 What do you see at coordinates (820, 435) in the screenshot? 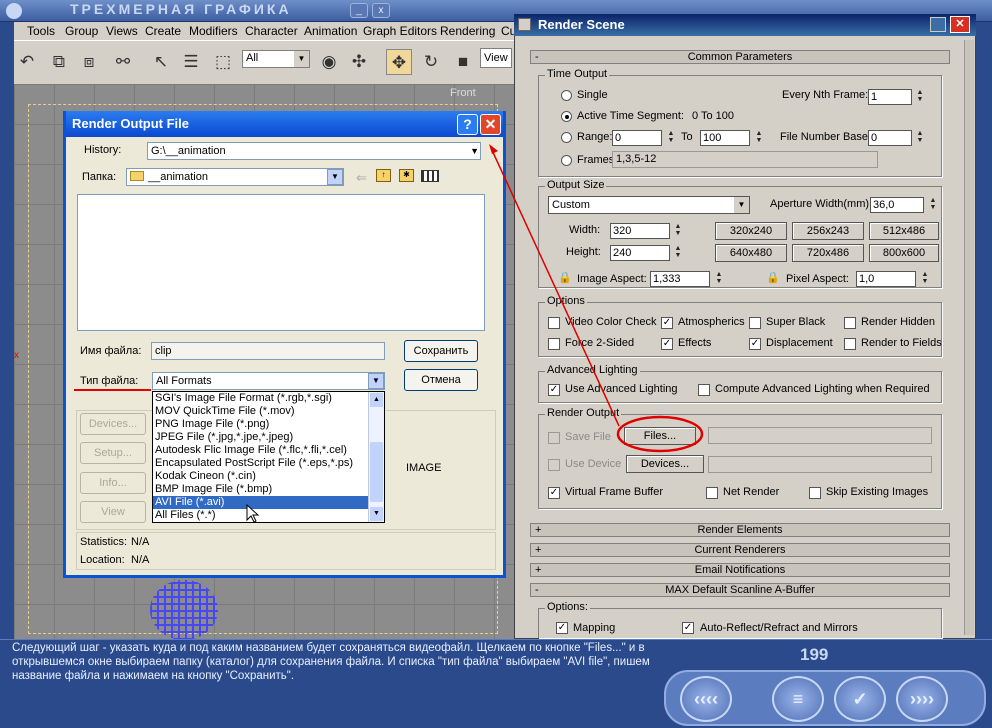
I see `output-file-path-field` at bounding box center [820, 435].